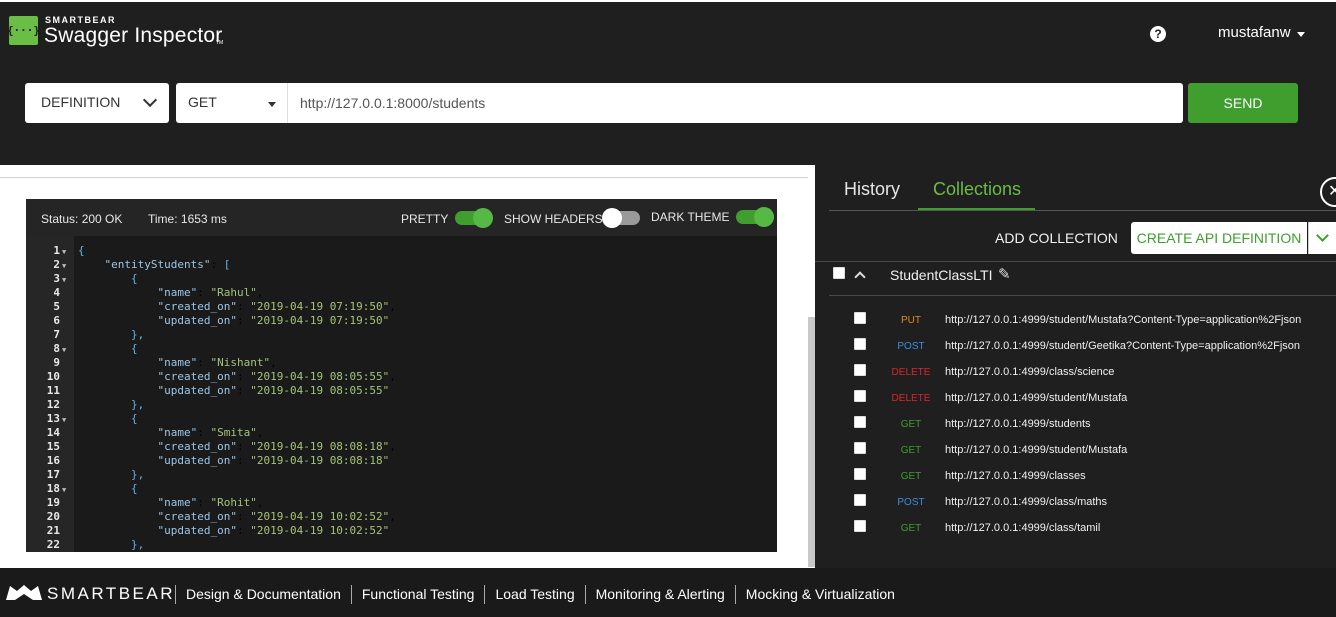 The height and width of the screenshot is (617, 1336). What do you see at coordinates (53, 460) in the screenshot?
I see `line-number: 16` at bounding box center [53, 460].